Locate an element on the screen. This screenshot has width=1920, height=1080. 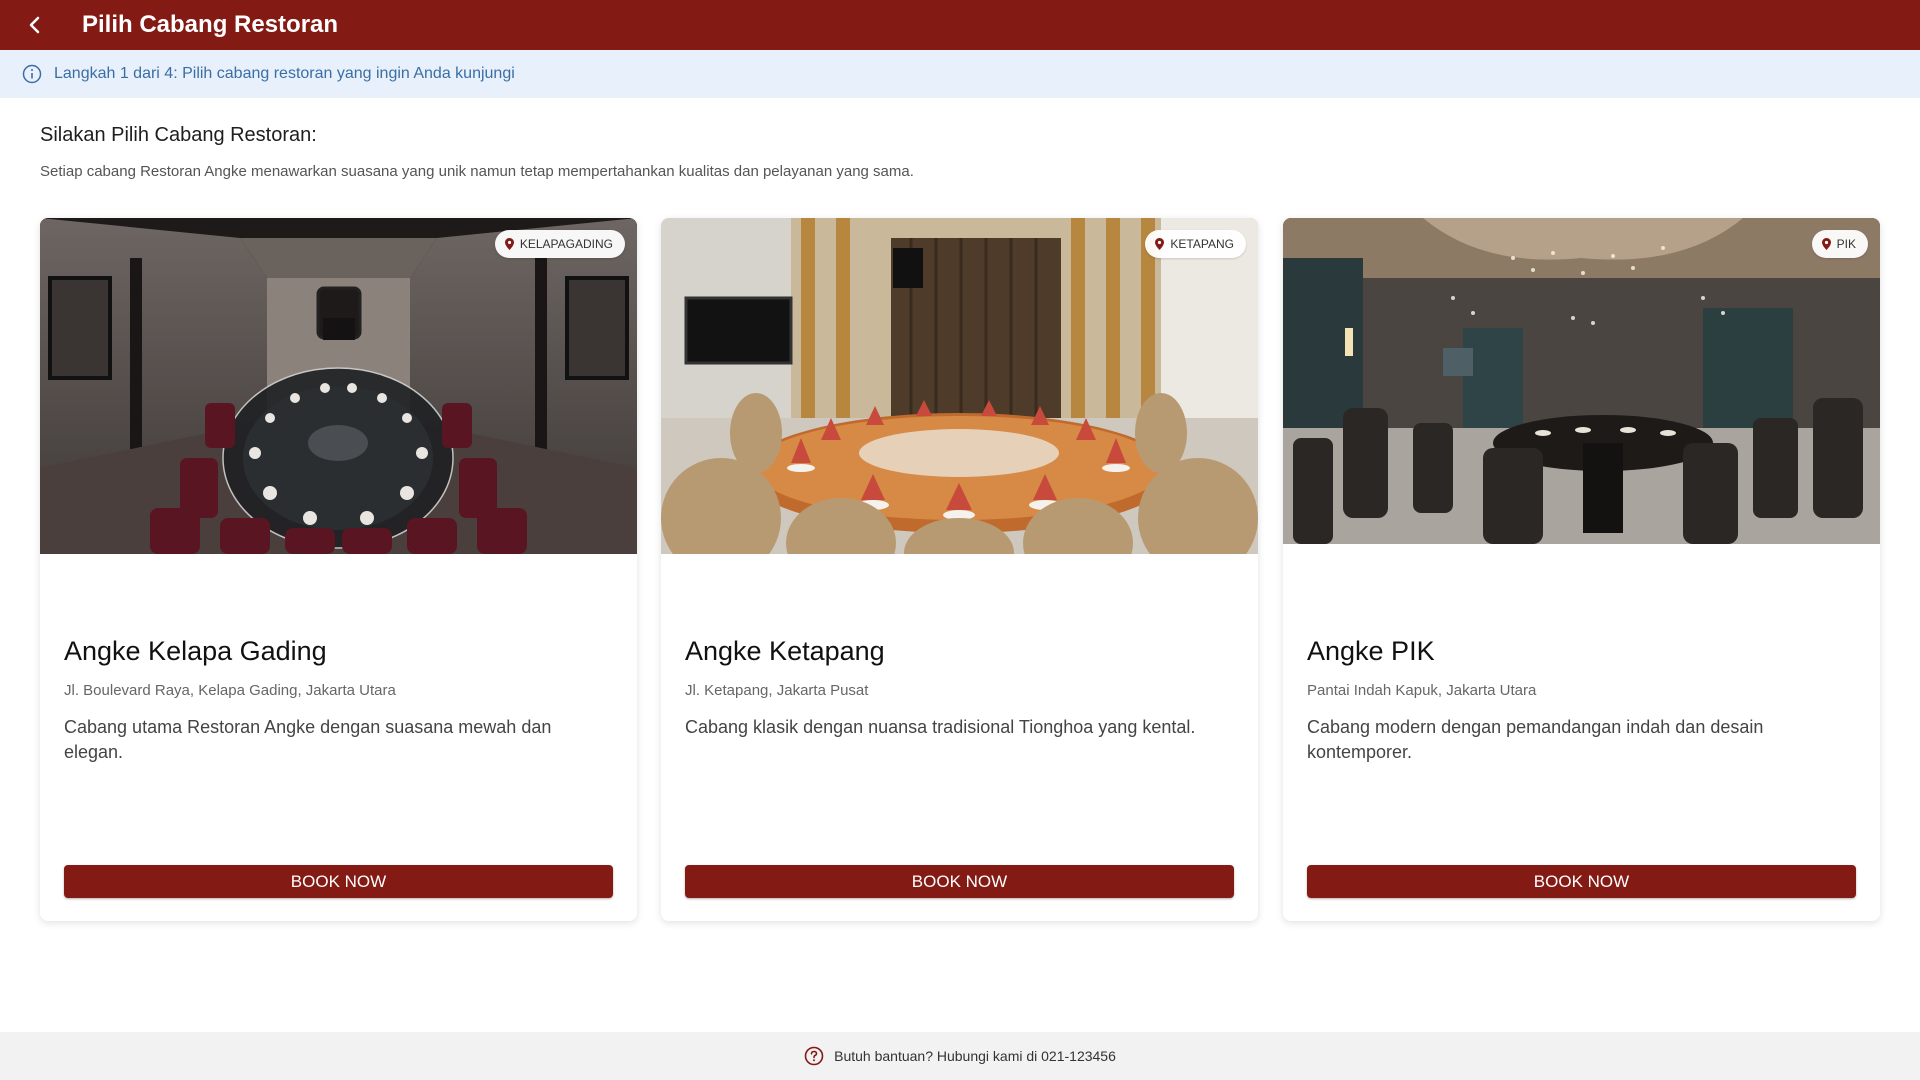
app-bar: Pilih Cabang Restoran is located at coordinates (960, 25).